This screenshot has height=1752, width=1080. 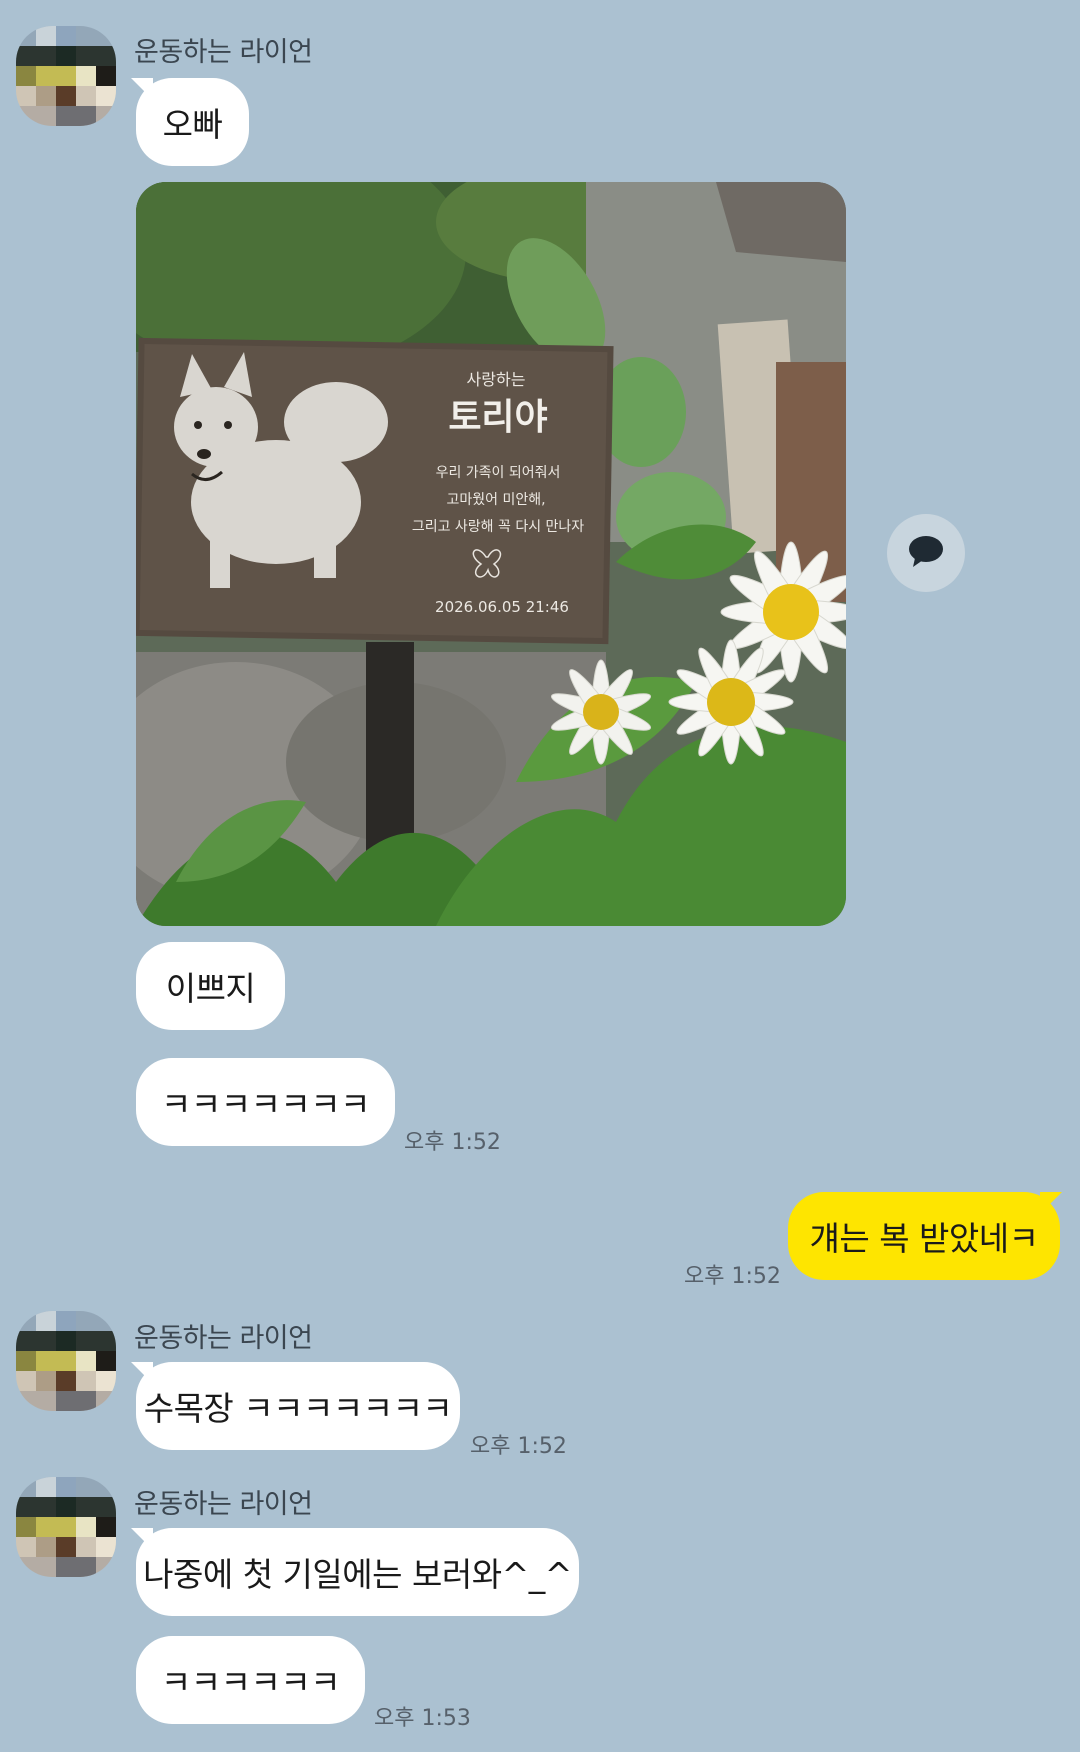 What do you see at coordinates (298, 1406) in the screenshot?
I see `message-bubble: 수목장 ㅋㅋㅋㅋㅋㅋㅋ` at bounding box center [298, 1406].